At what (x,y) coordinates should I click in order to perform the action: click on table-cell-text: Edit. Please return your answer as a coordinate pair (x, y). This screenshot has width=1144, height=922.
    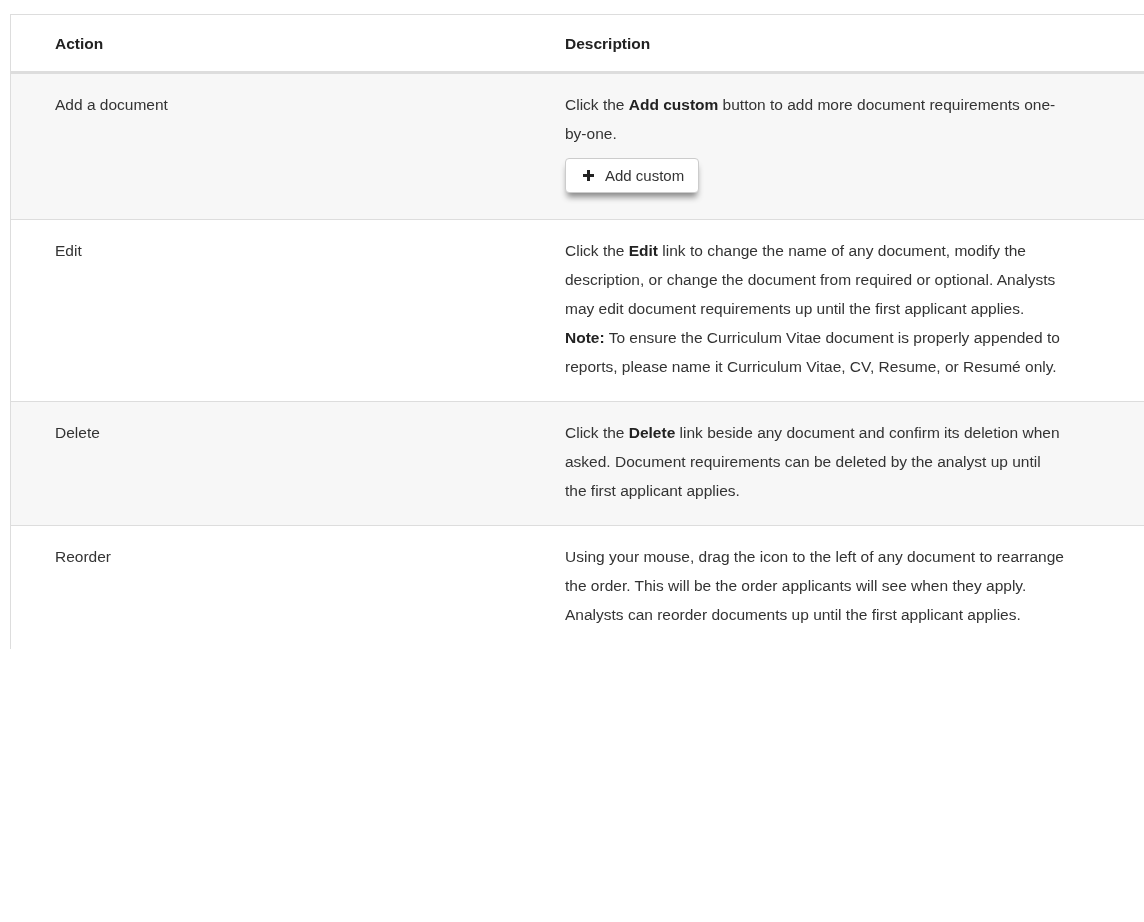
    Looking at the image, I should click on (68, 251).